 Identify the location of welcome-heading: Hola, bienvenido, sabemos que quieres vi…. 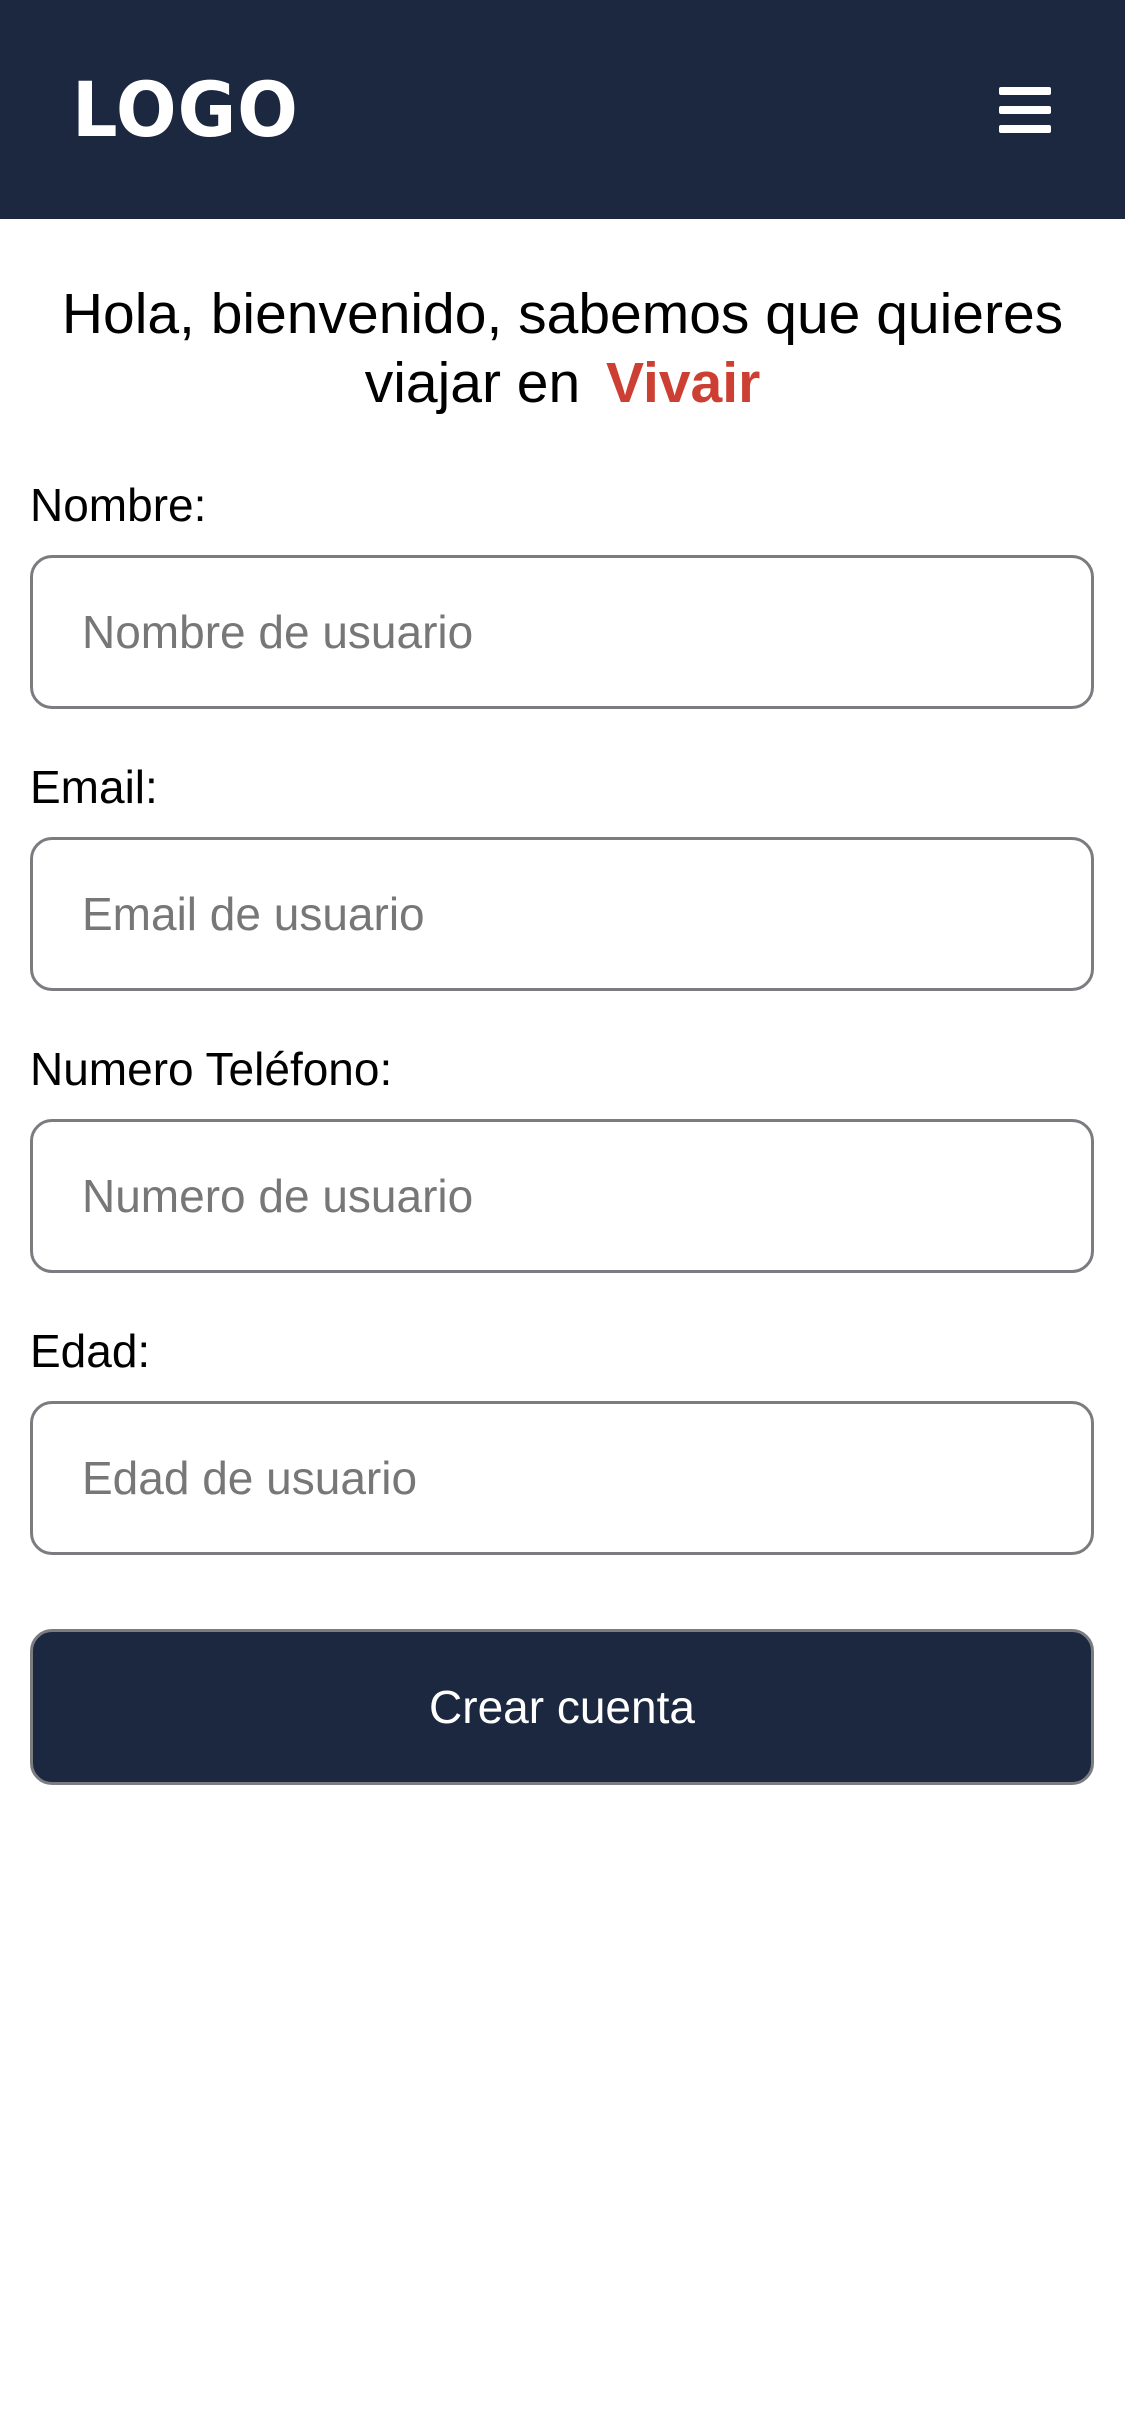
(562, 349).